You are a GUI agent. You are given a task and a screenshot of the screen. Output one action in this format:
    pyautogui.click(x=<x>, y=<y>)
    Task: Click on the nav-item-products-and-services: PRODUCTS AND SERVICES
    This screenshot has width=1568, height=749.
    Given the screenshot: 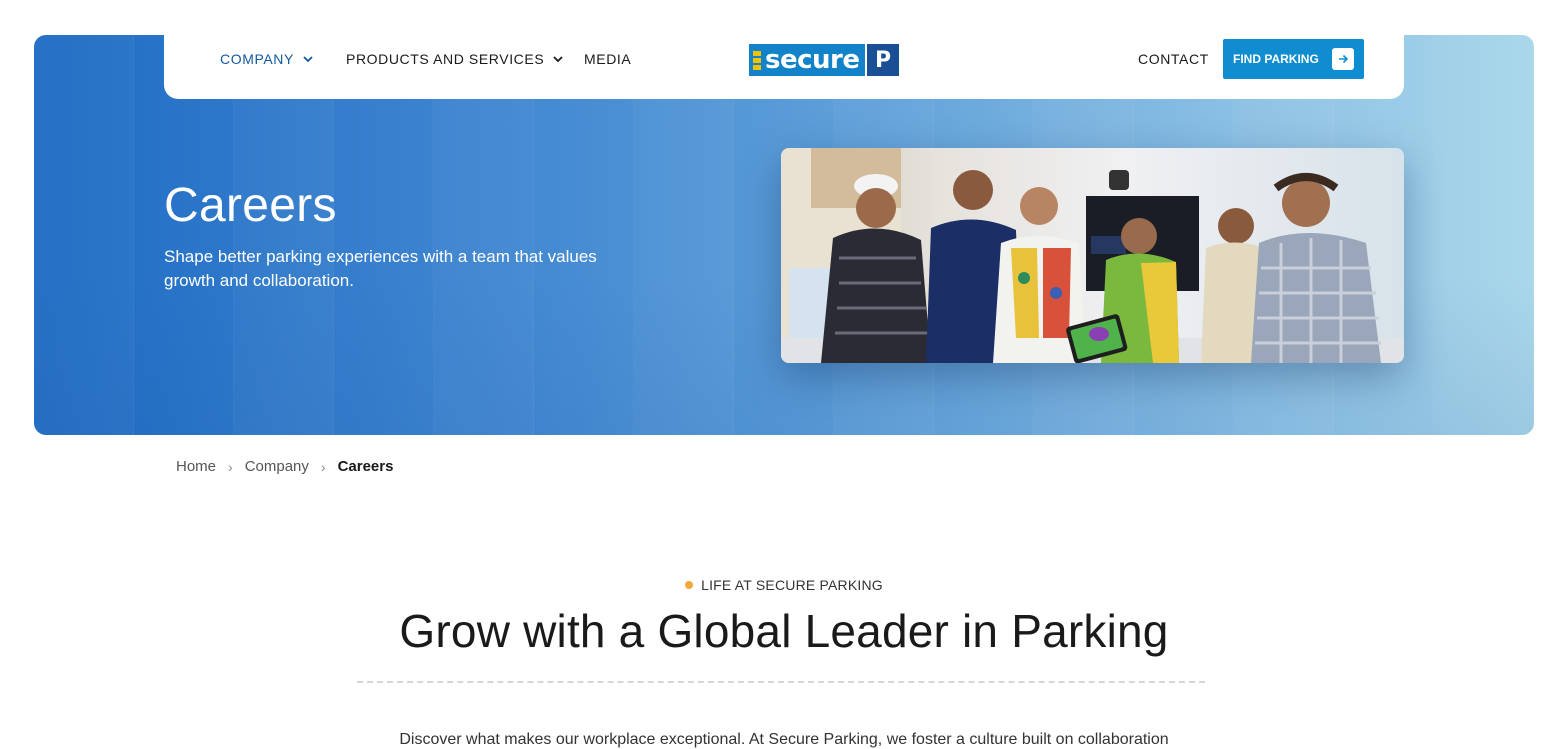 What is the action you would take?
    pyautogui.click(x=455, y=59)
    